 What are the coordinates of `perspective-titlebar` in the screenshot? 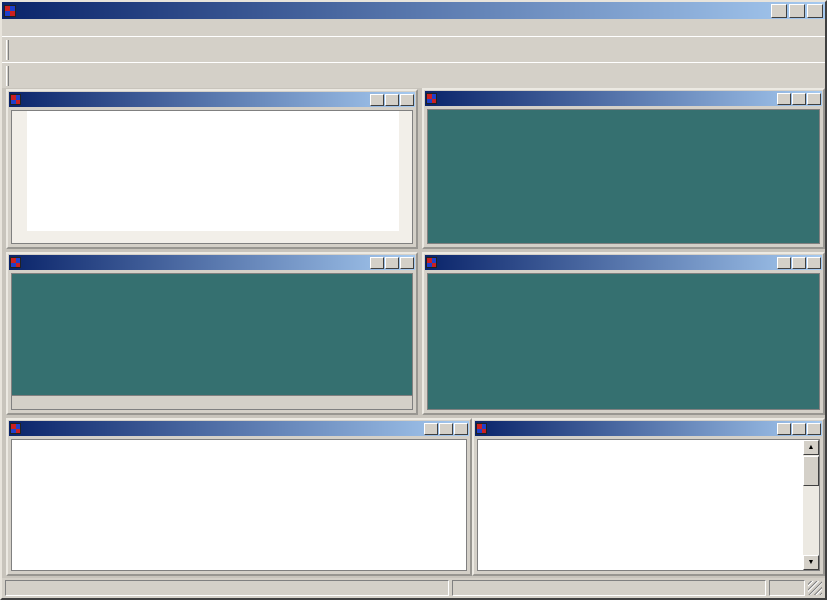 It's located at (212, 99).